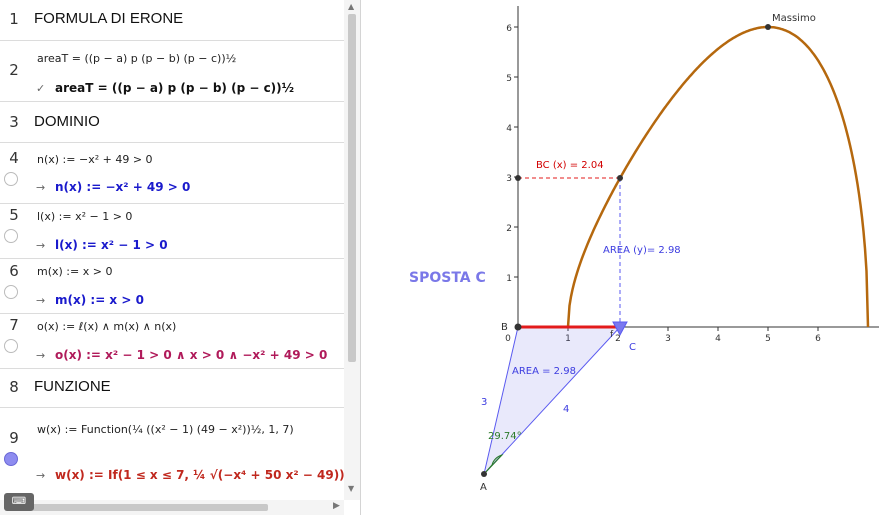 This screenshot has height=519, width=879. I want to click on point-y-axis, so click(518, 178).